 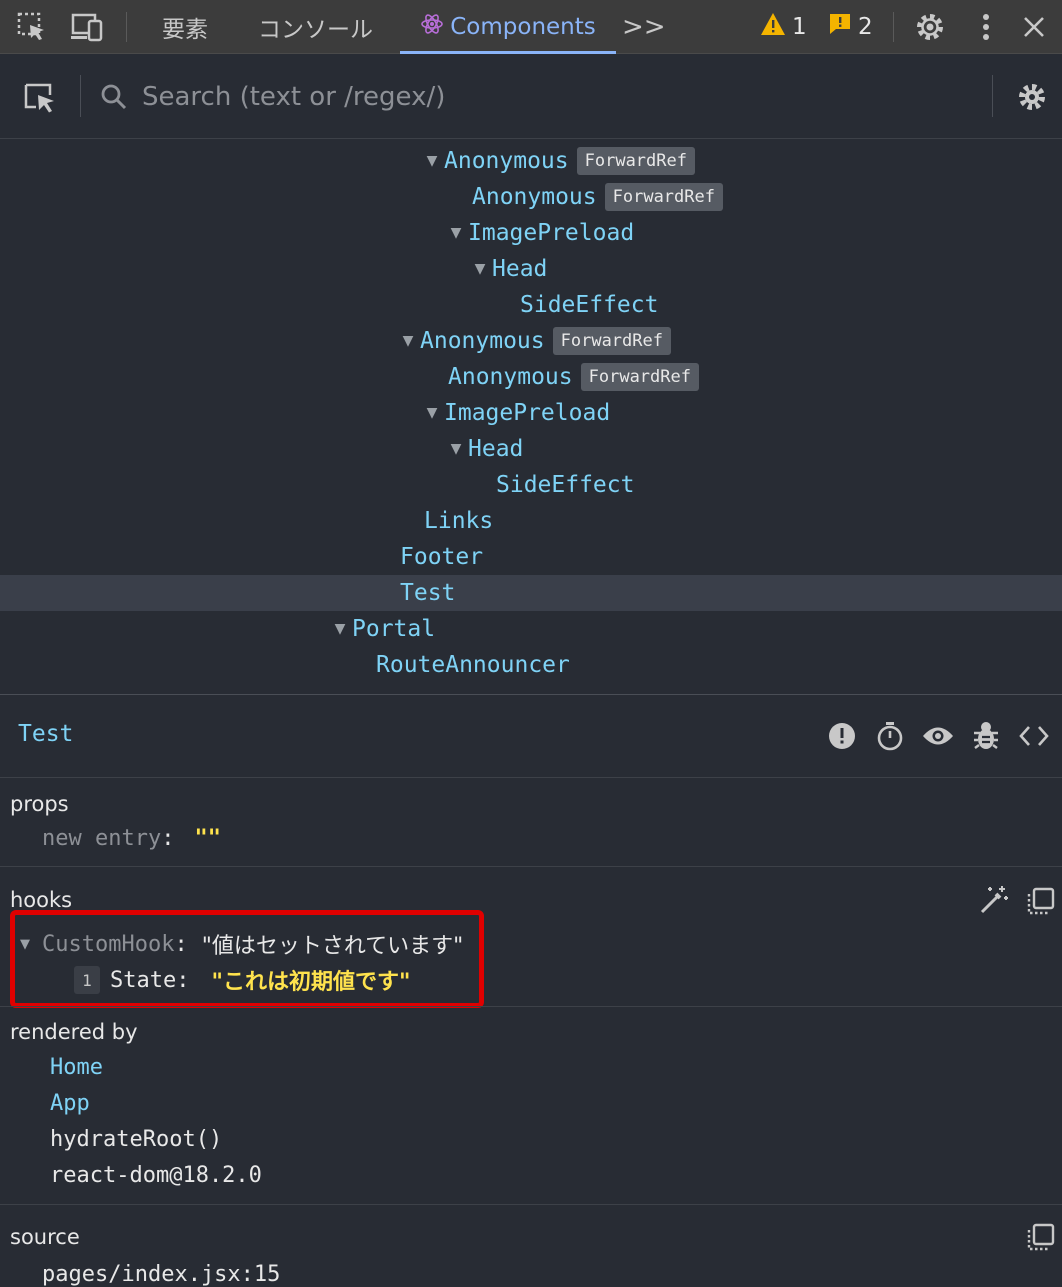 What do you see at coordinates (126, 27) in the screenshot?
I see `toolbar-separator` at bounding box center [126, 27].